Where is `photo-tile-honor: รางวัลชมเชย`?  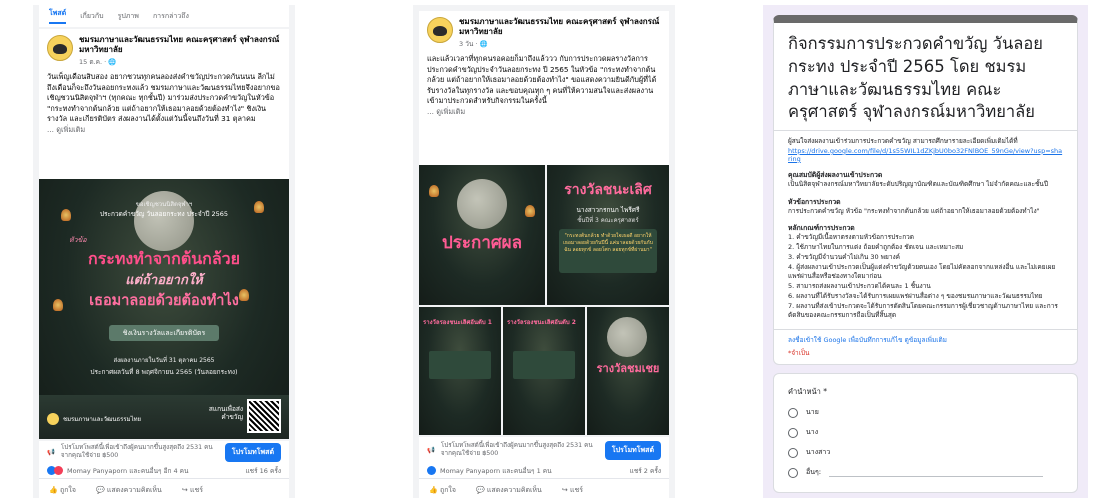
photo-tile-honor: รางวัลชมเชย is located at coordinates (628, 371).